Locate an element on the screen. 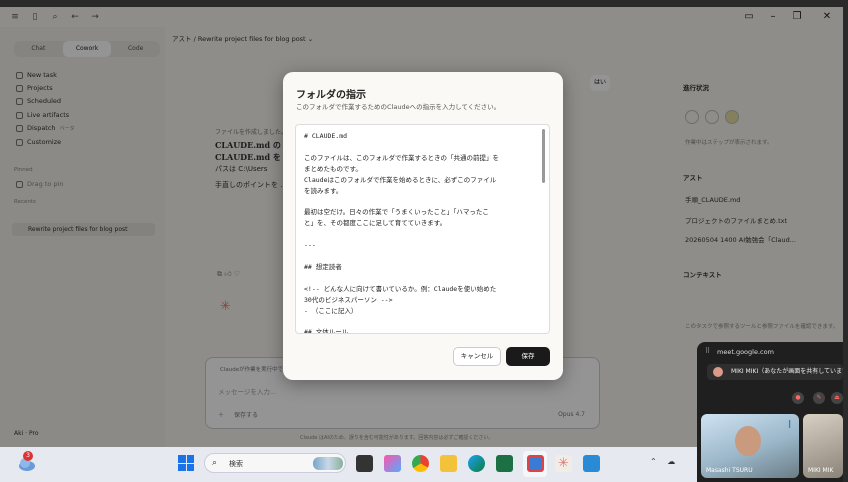 The width and height of the screenshot is (848, 482). search-icon: ⌕ is located at coordinates (215, 463).